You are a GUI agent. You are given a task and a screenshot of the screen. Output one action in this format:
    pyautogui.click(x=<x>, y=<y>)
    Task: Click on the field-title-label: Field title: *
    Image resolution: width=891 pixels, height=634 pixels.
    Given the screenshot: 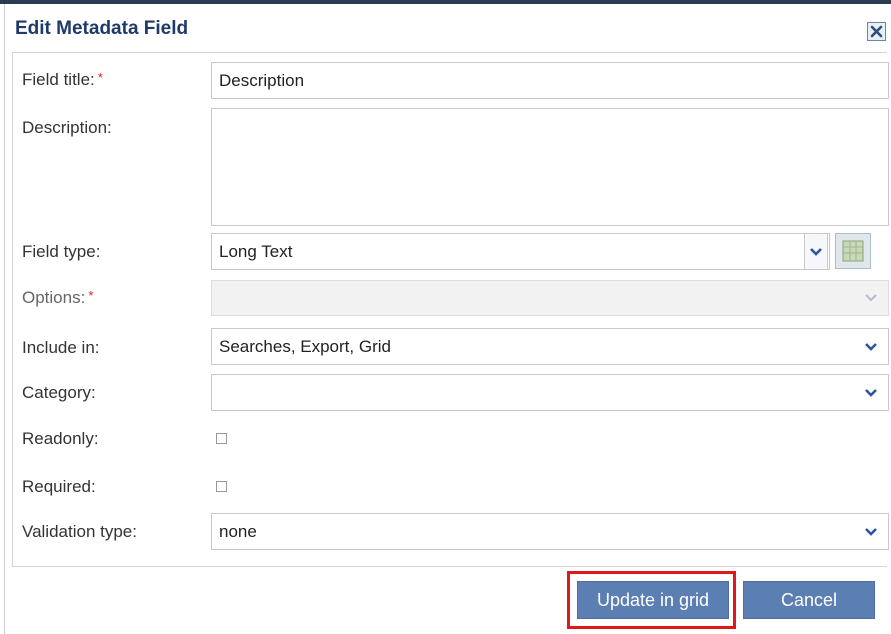 What is the action you would take?
    pyautogui.click(x=62, y=80)
    